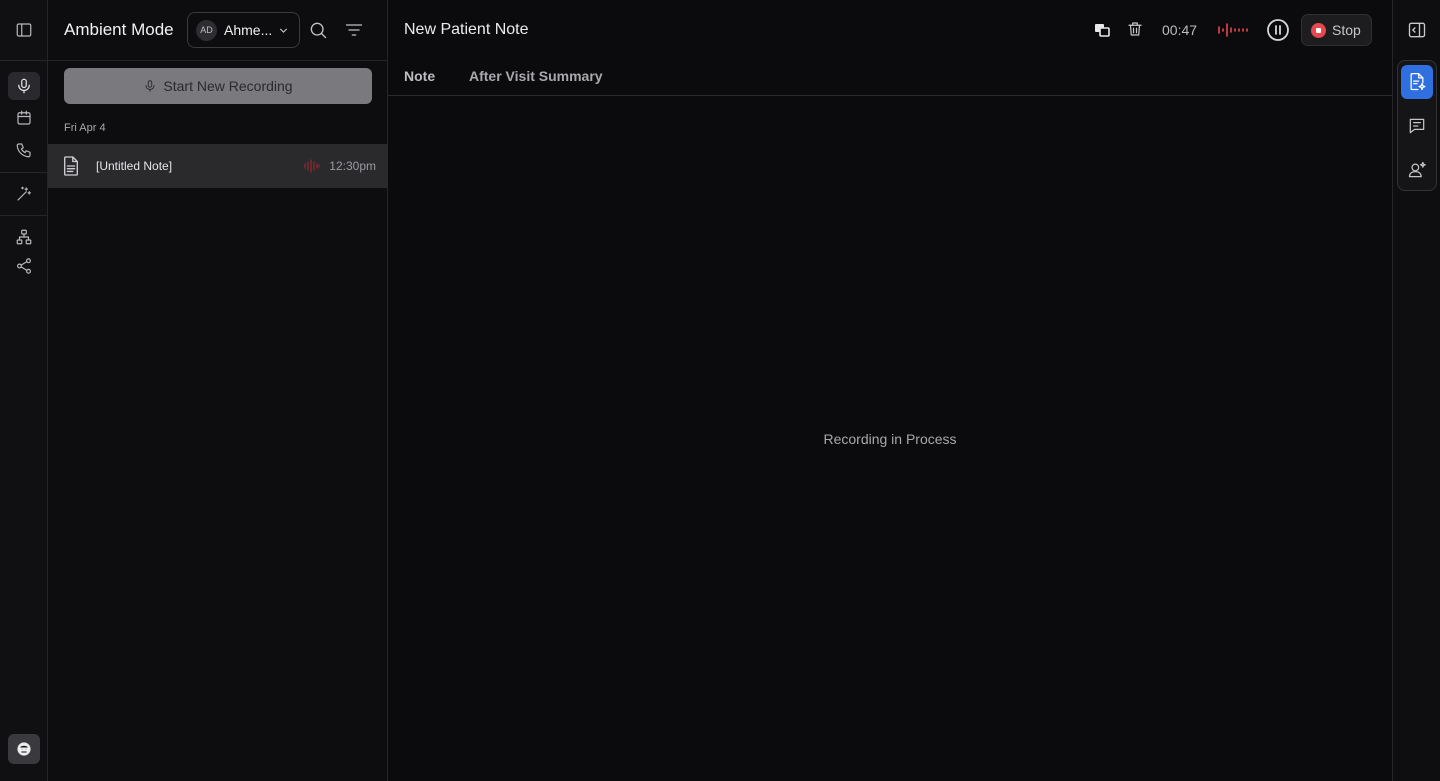 This screenshot has width=1440, height=781. What do you see at coordinates (1135, 29) in the screenshot?
I see `trash-icon` at bounding box center [1135, 29].